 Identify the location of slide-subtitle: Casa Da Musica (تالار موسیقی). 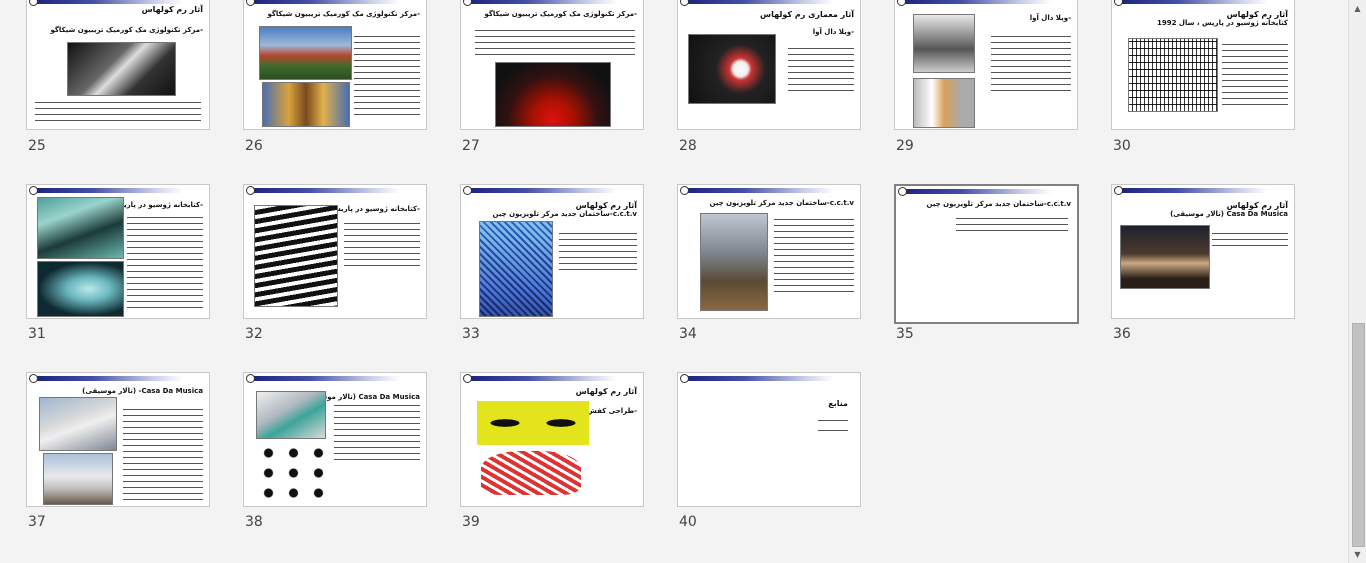
(1229, 214).